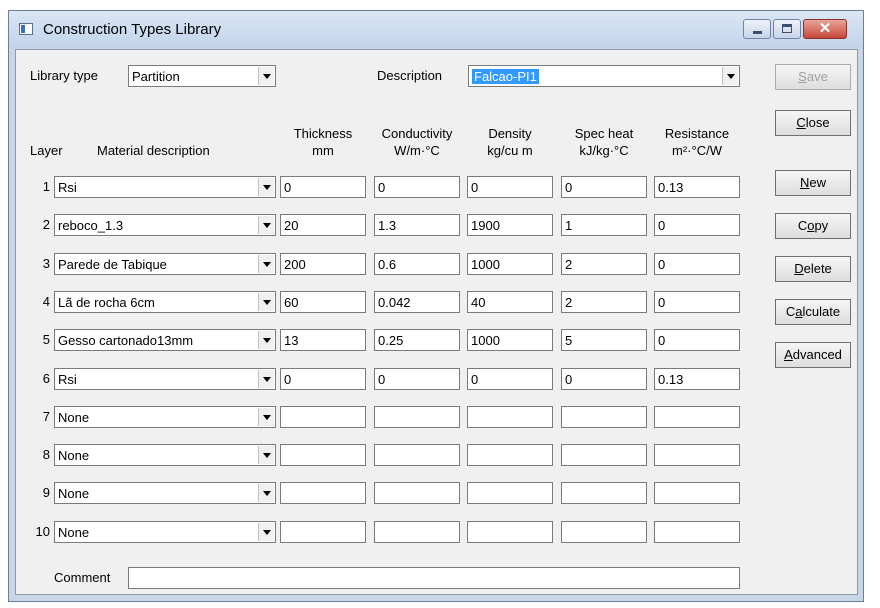 The width and height of the screenshot is (880, 608). I want to click on spec-heat-field: 5, so click(604, 340).